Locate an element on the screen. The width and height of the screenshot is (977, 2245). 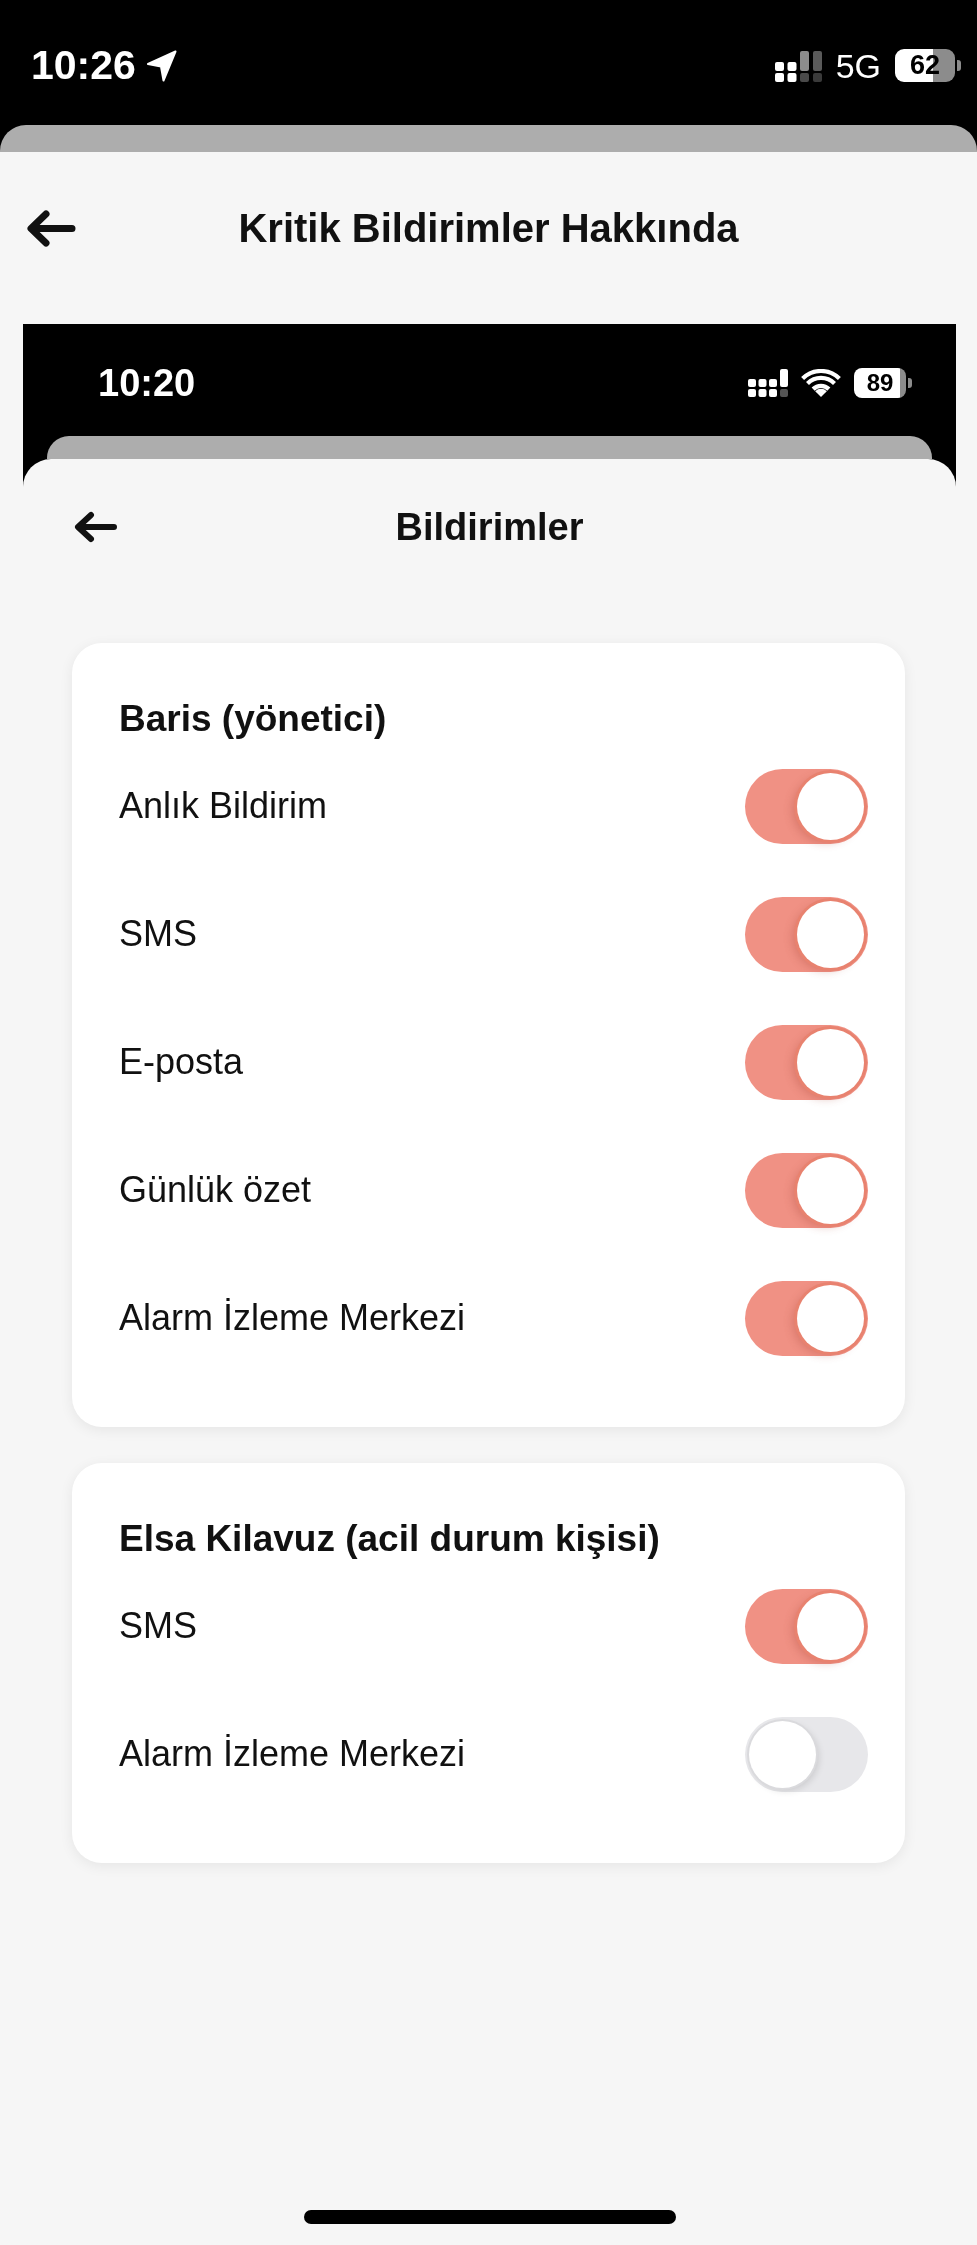
section-title: Elsa Kilavuz (acil durum kişisi) is located at coordinates (390, 1539).